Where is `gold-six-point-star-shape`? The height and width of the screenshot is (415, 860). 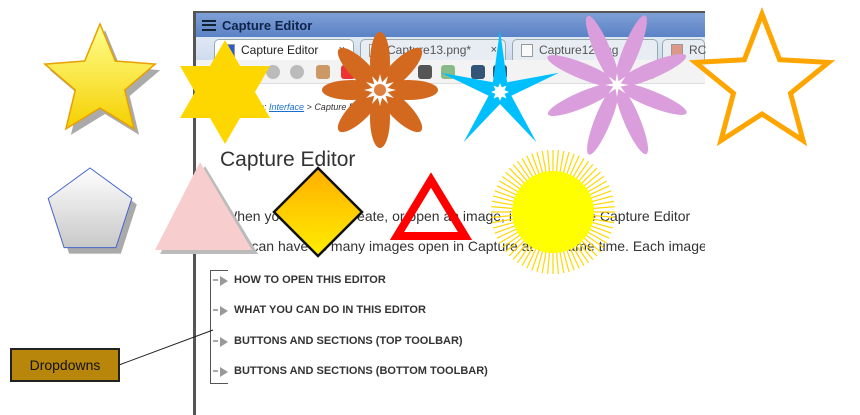 gold-six-point-star-shape is located at coordinates (225, 92).